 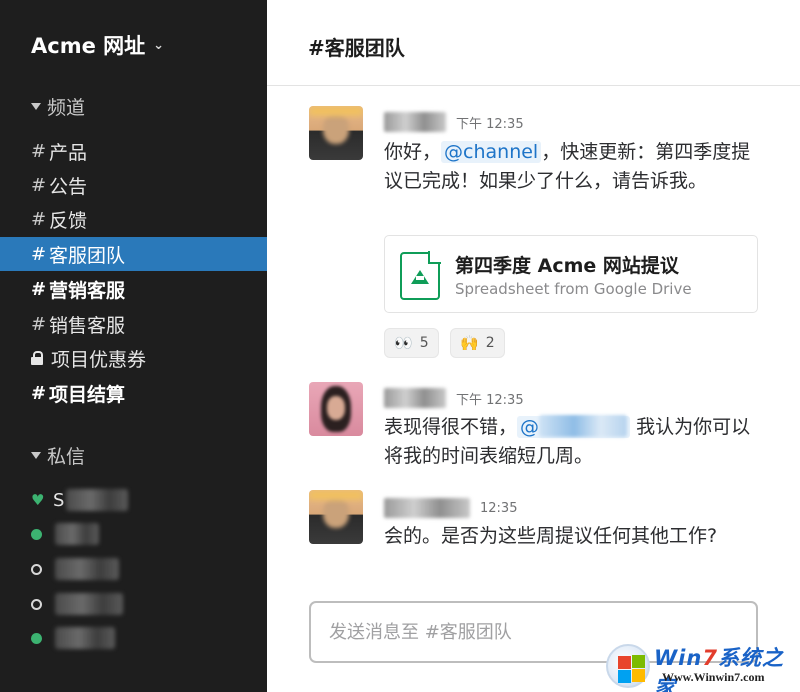 What do you see at coordinates (38, 500) in the screenshot?
I see `heart-icon: ♥` at bounding box center [38, 500].